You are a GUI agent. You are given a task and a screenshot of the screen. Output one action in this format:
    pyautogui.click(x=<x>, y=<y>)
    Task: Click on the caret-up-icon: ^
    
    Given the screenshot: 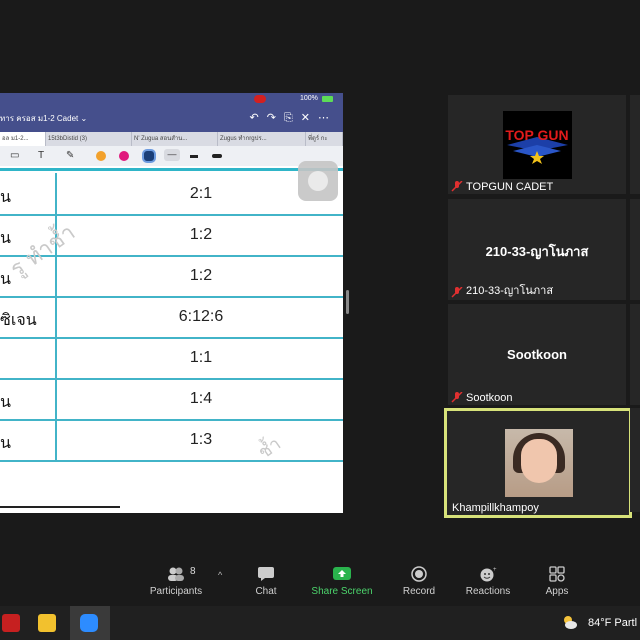 What is the action you would take?
    pyautogui.click(x=220, y=575)
    